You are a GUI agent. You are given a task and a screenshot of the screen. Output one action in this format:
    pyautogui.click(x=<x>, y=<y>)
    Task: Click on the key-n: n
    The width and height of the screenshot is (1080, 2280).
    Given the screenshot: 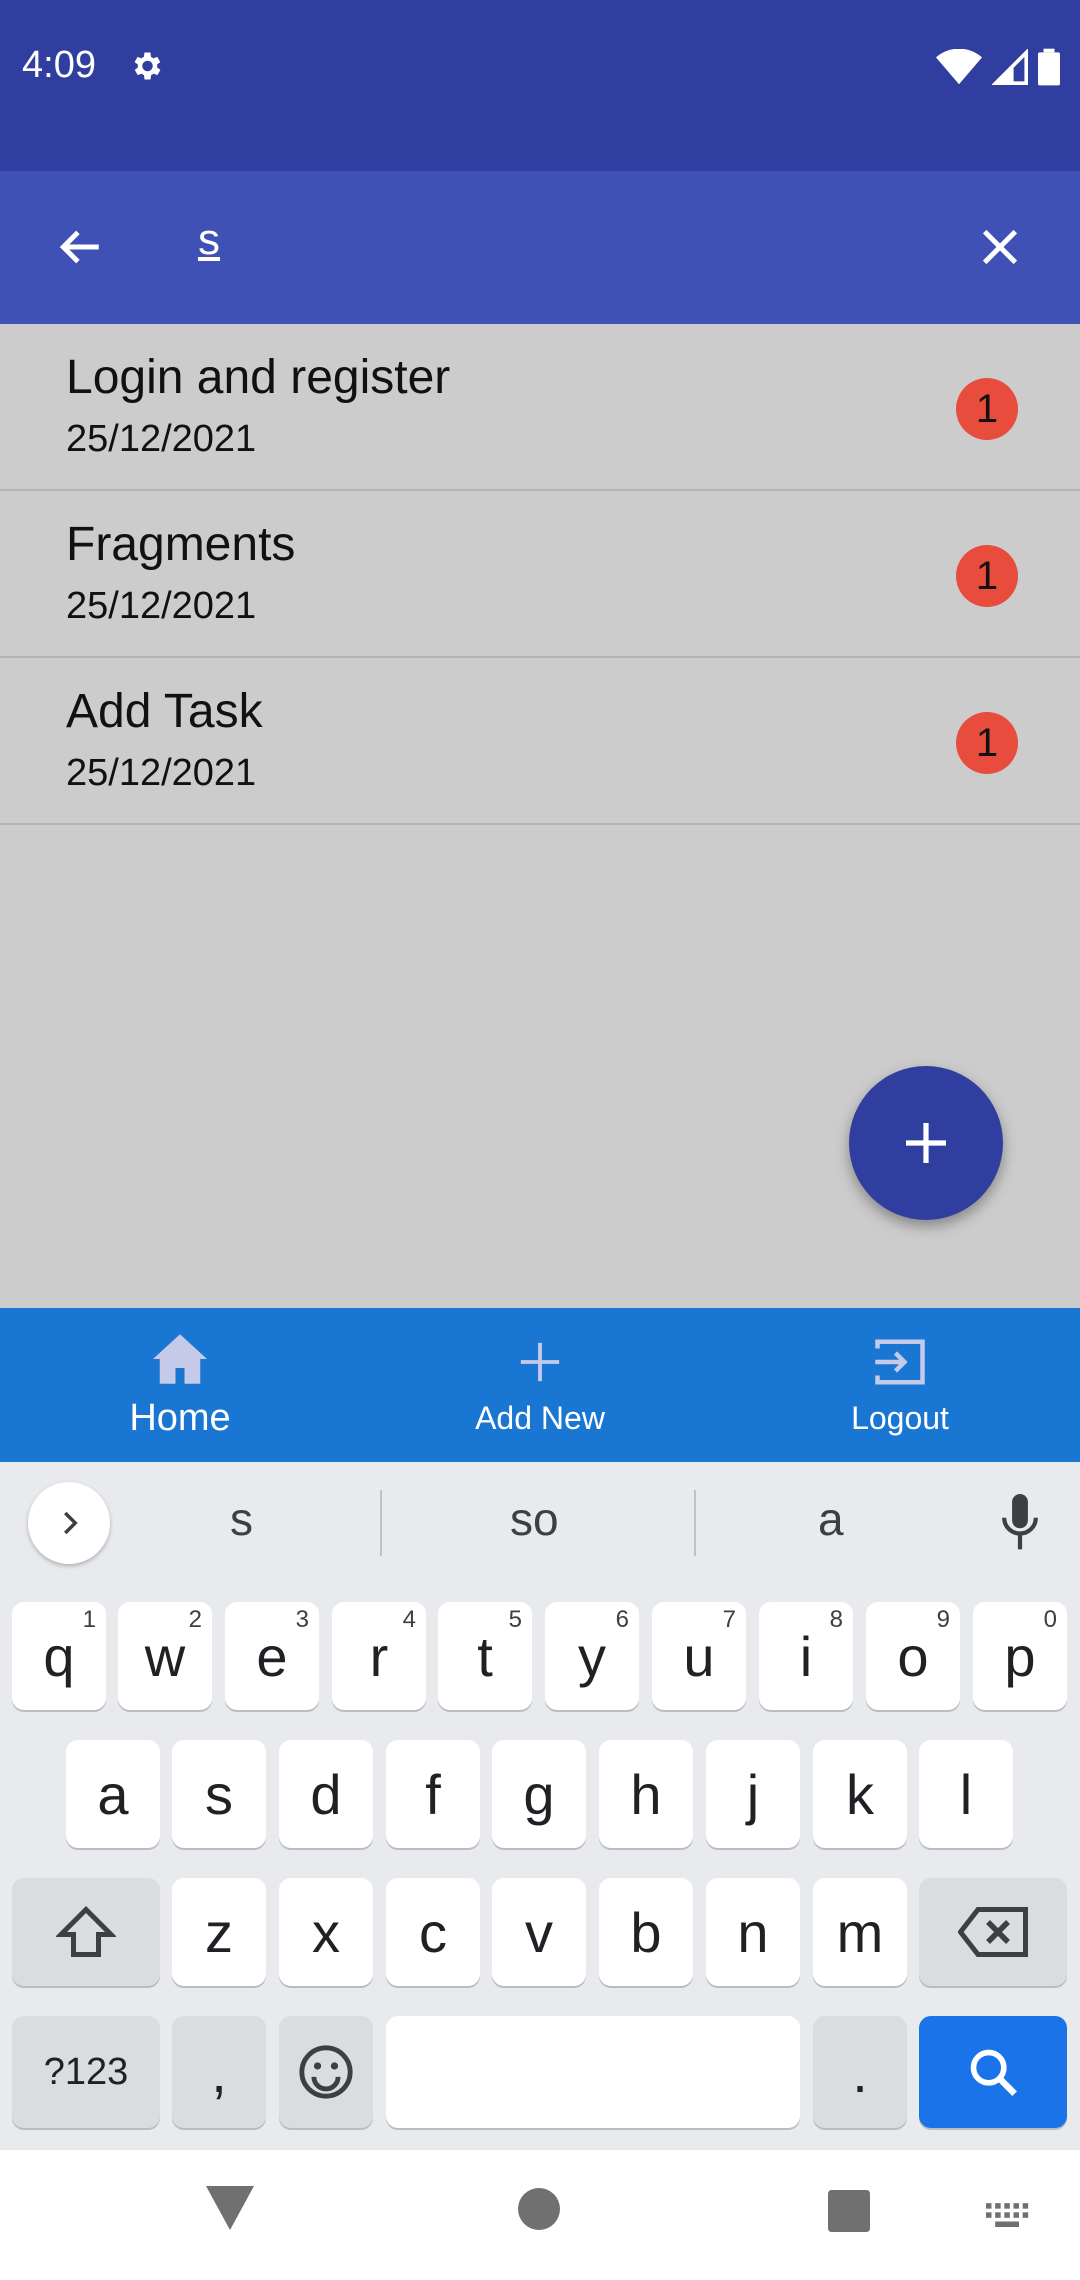 What is the action you would take?
    pyautogui.click(x=753, y=1932)
    